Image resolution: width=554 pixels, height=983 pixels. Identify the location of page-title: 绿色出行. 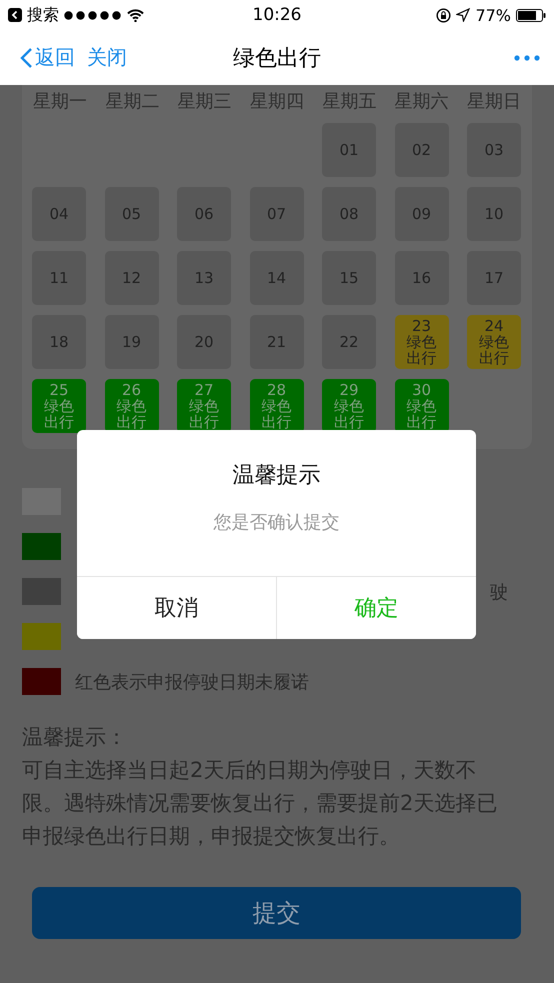
(277, 58).